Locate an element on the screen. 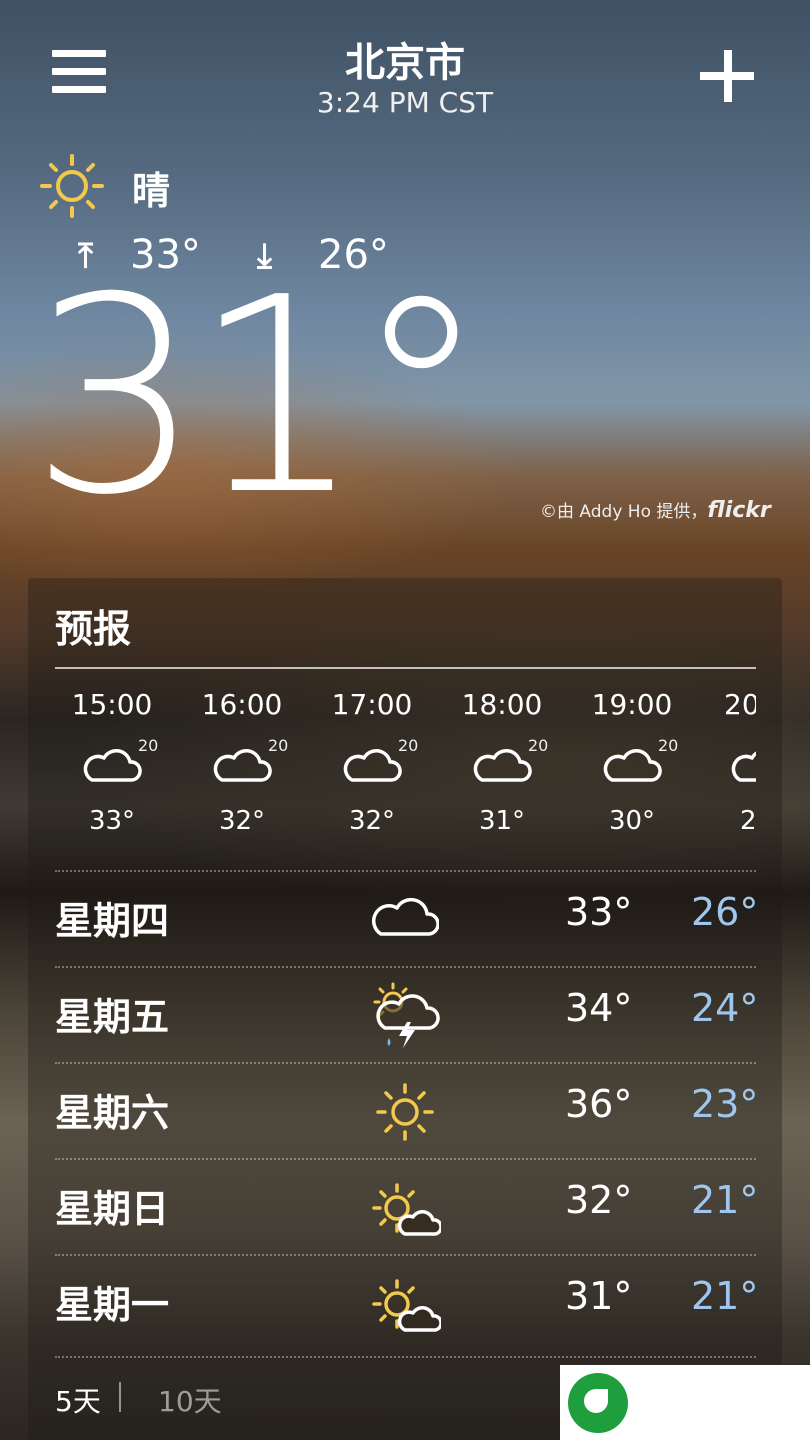  condition-text: 晴 is located at coordinates (151, 191).